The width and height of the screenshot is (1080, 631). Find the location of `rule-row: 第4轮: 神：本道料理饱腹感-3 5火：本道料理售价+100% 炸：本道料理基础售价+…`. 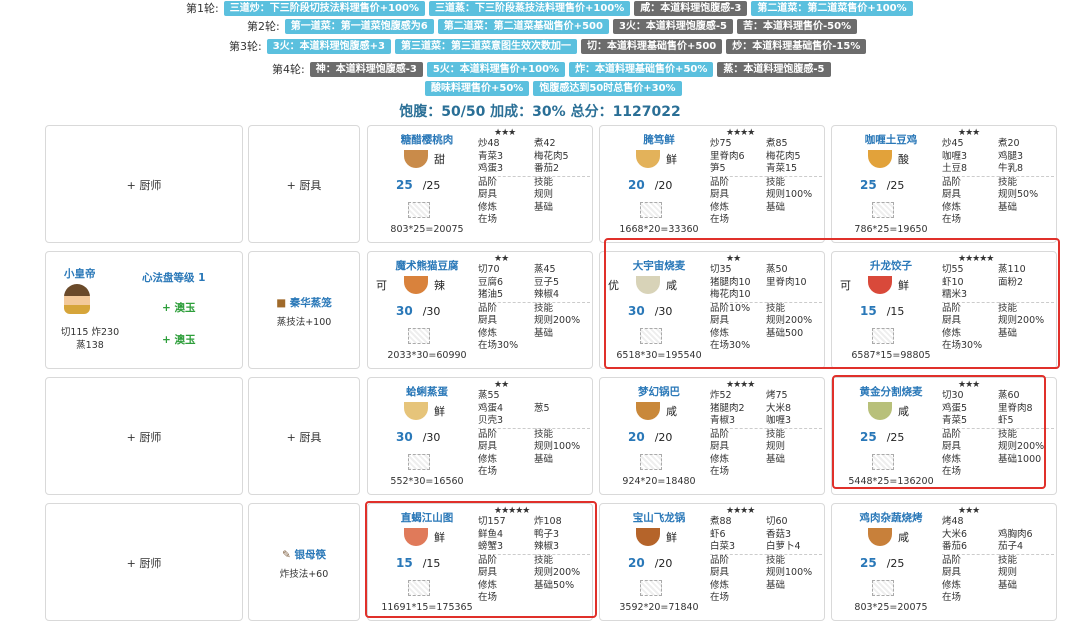

rule-row: 第4轮: 神：本道料理饱腹感-3 5火：本道料理售价+100% 炸：本道料理基础售价+… is located at coordinates (553, 69).